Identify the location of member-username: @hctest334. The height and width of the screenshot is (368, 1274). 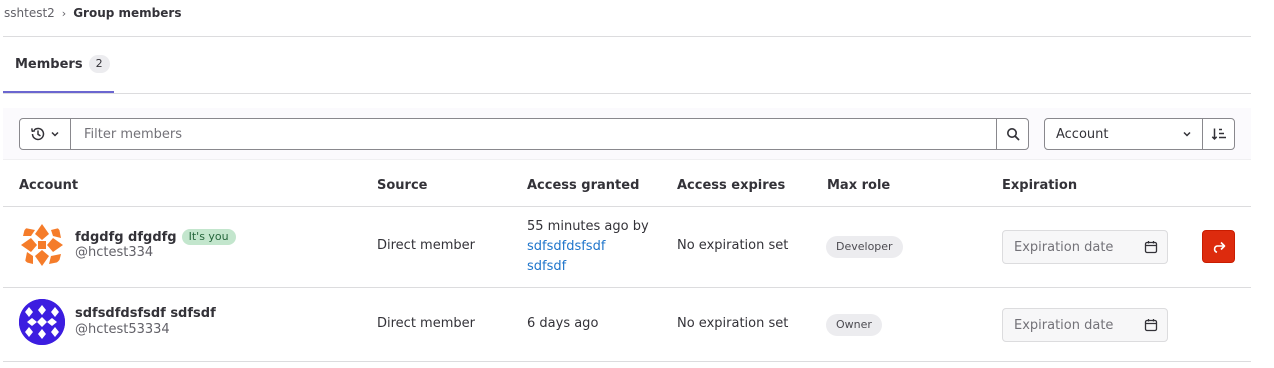
(114, 252).